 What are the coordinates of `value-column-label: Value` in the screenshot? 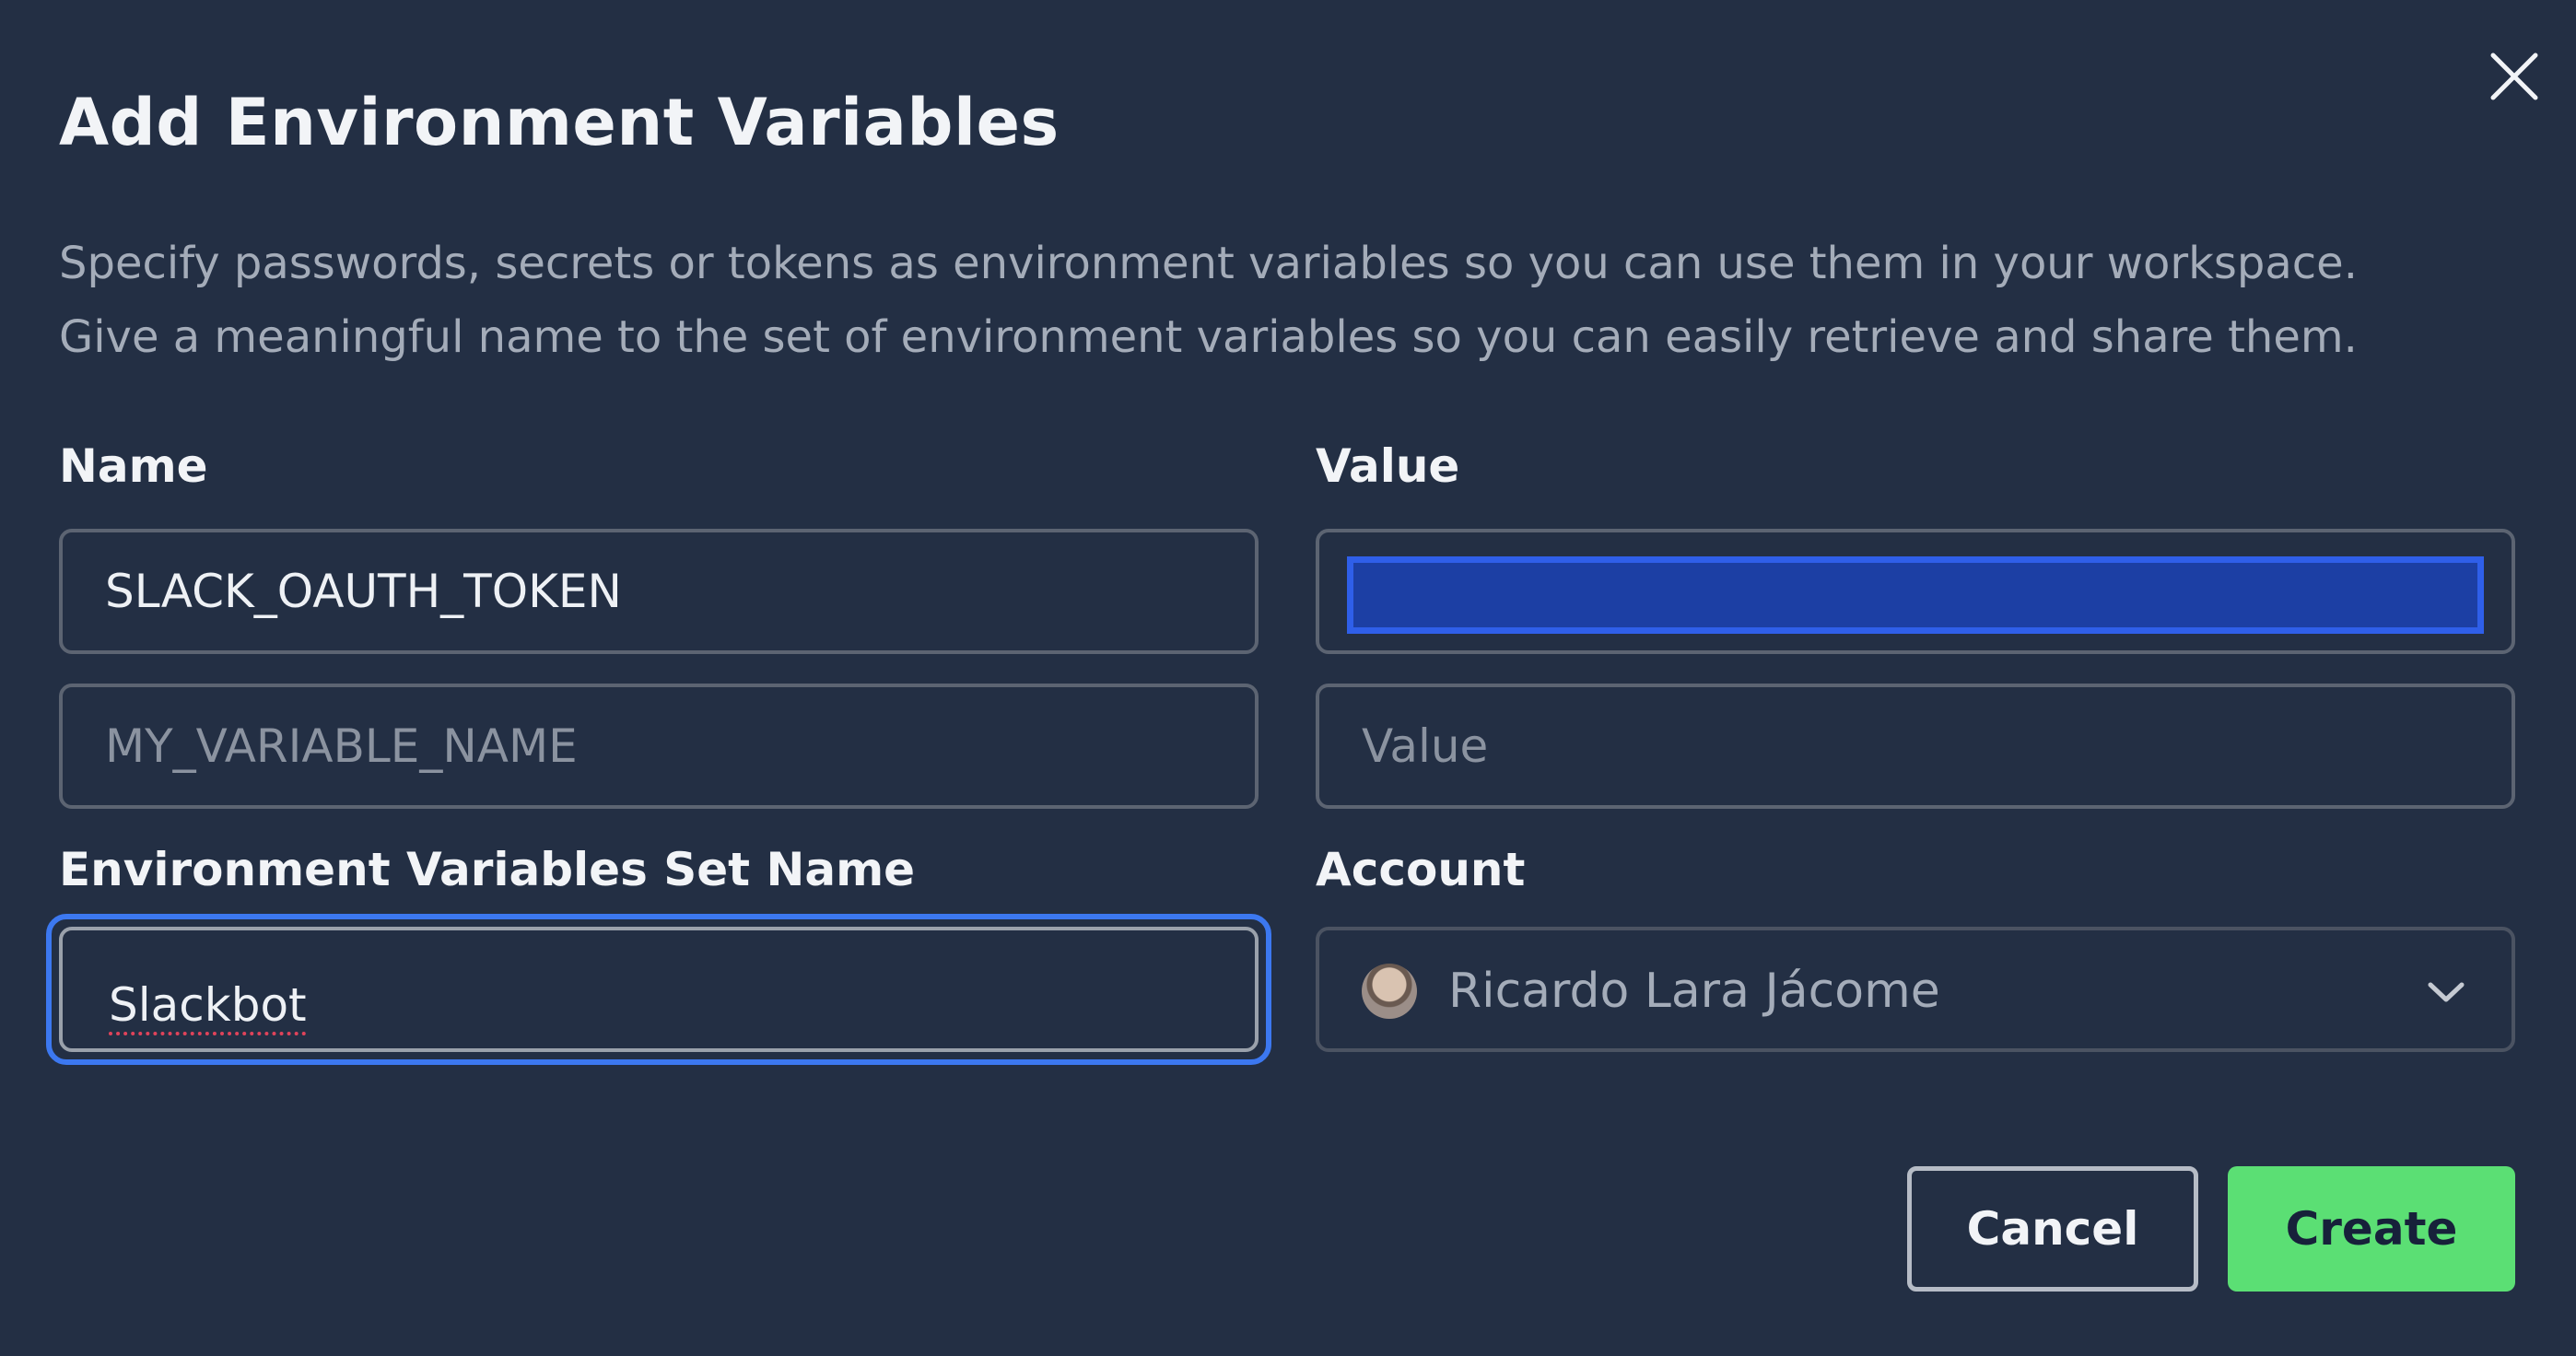 It's located at (1388, 466).